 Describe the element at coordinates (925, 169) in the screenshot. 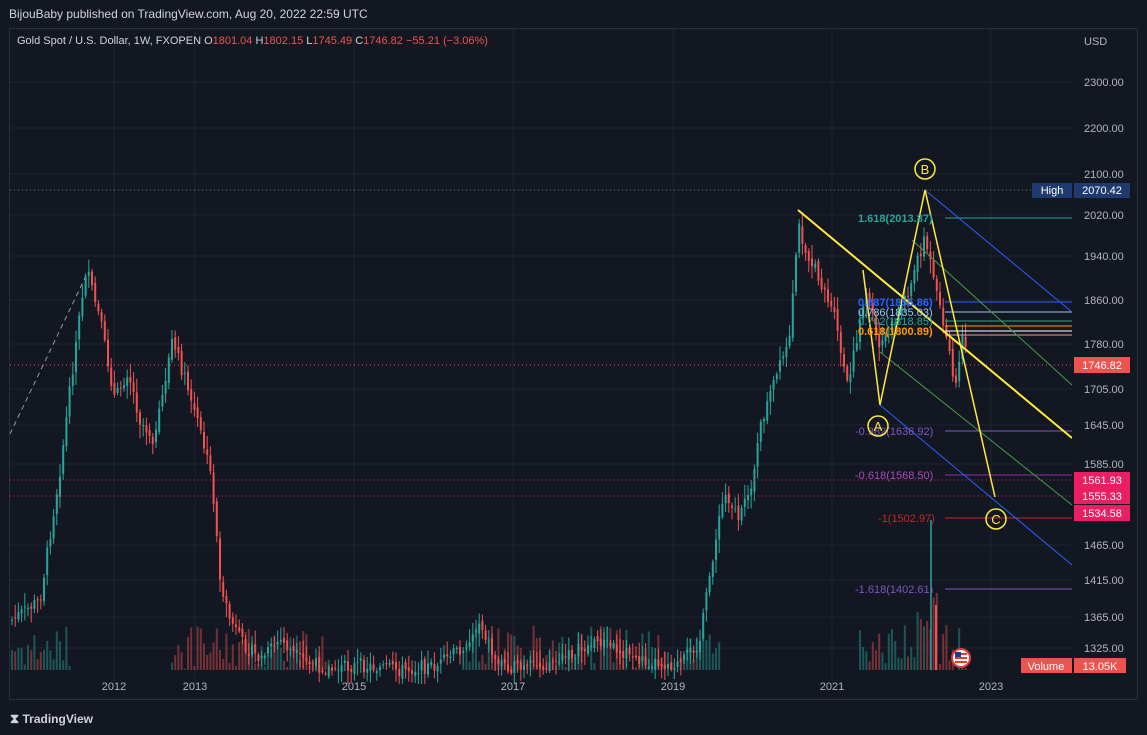

I see `wave-b-marker: B` at that location.